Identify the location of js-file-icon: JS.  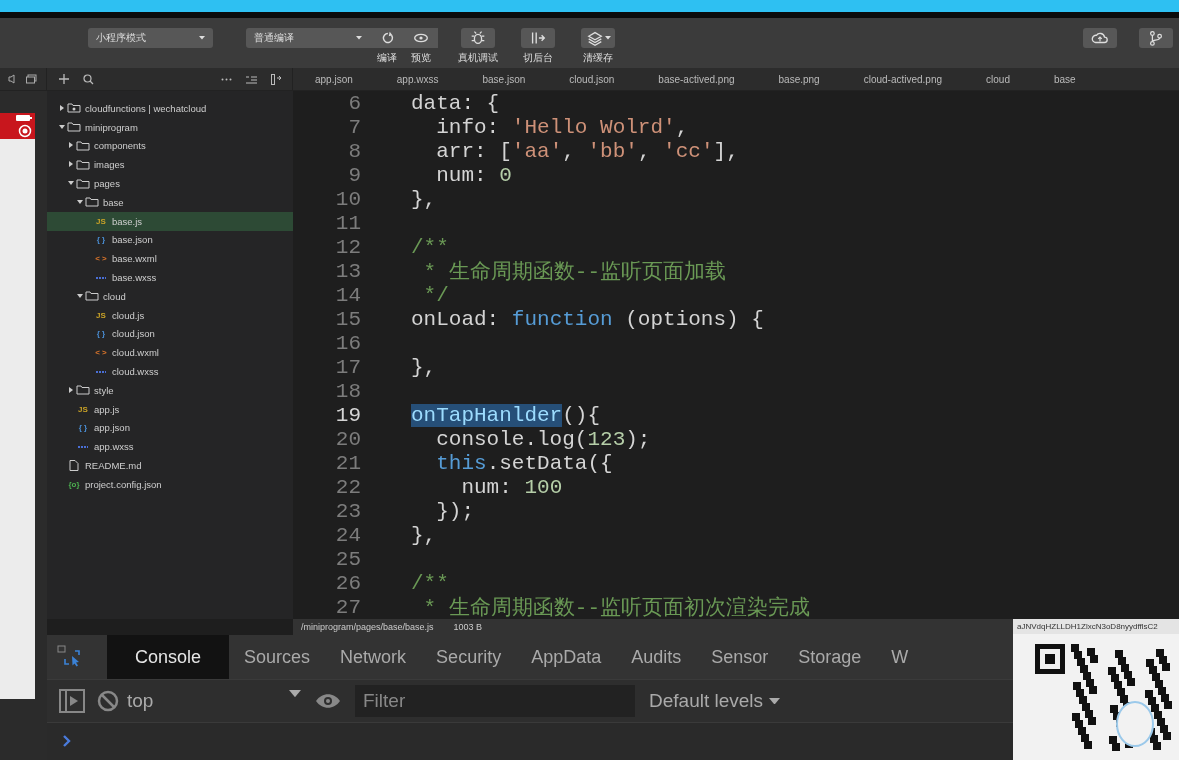
(101, 315).